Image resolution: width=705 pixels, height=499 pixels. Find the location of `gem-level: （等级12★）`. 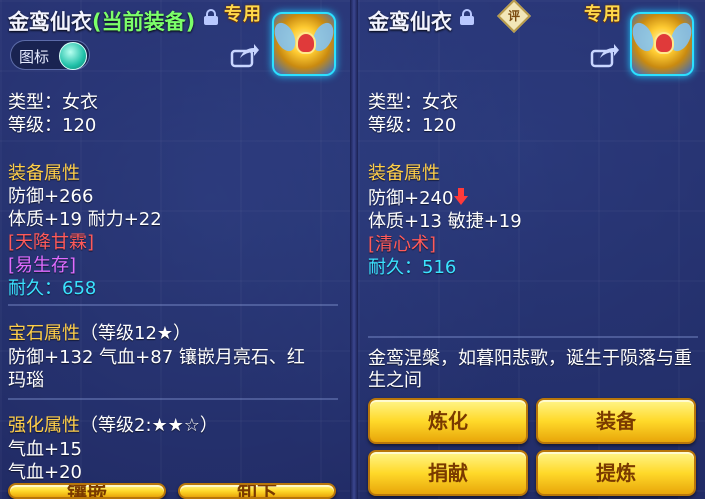

gem-level: （等级12★） is located at coordinates (136, 333).